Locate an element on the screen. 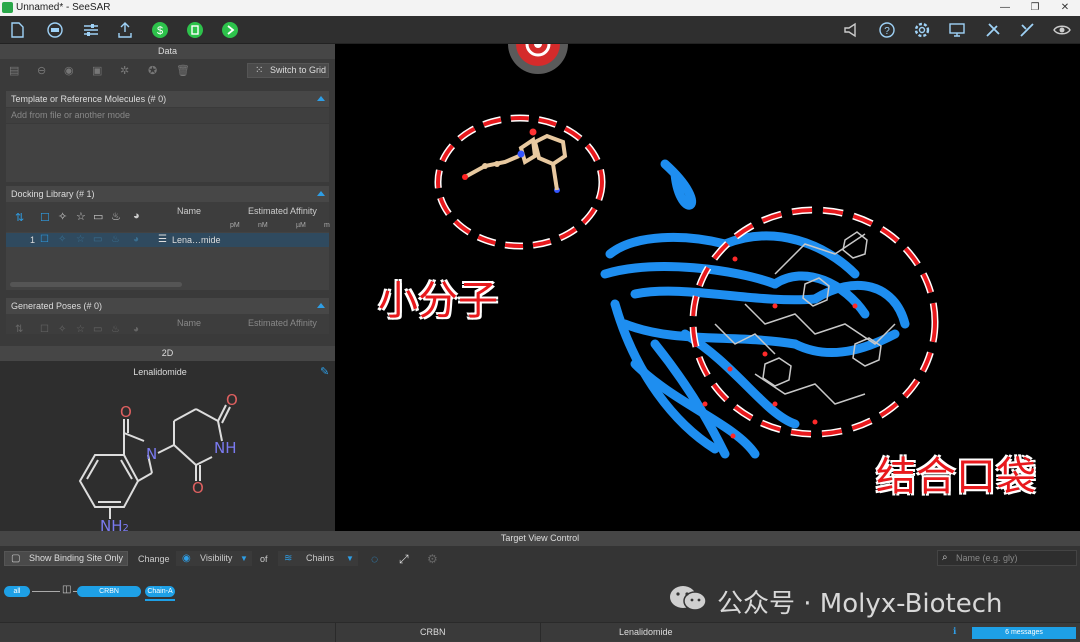  dollar-mode-icon: $ is located at coordinates (160, 30).